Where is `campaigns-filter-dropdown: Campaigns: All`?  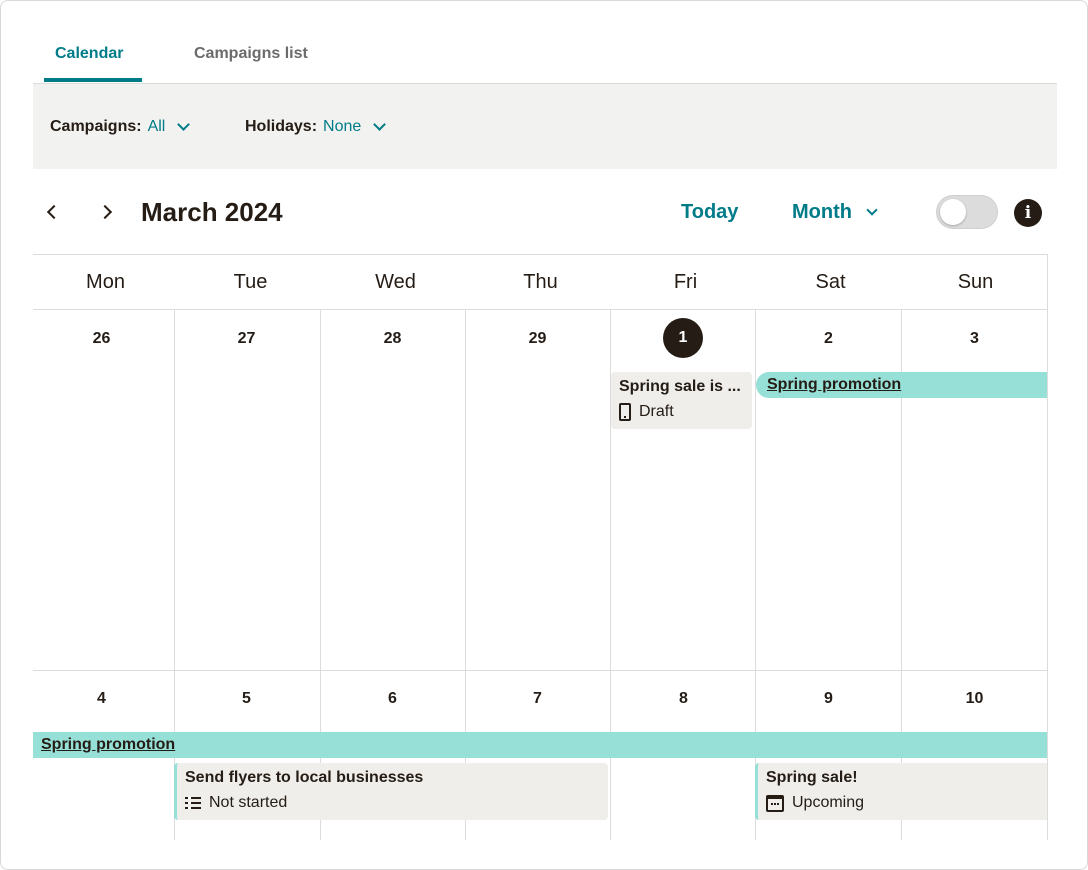 campaigns-filter-dropdown: Campaigns: All is located at coordinates (120, 127).